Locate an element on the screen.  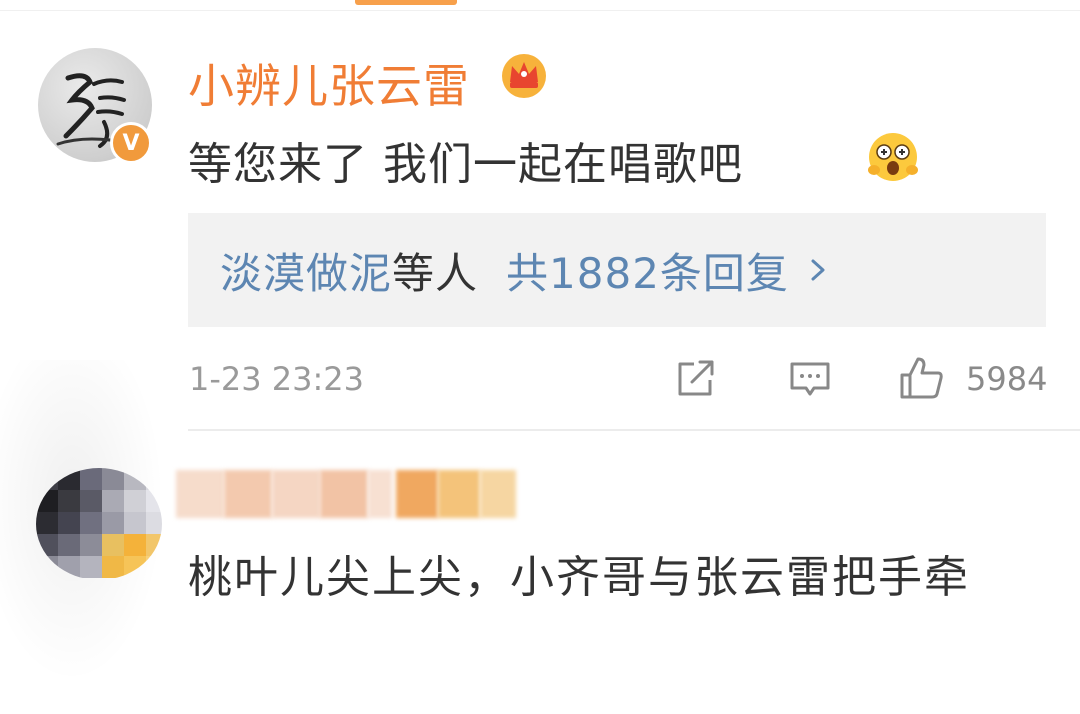
verified-badge: V is located at coordinates (131, 143).